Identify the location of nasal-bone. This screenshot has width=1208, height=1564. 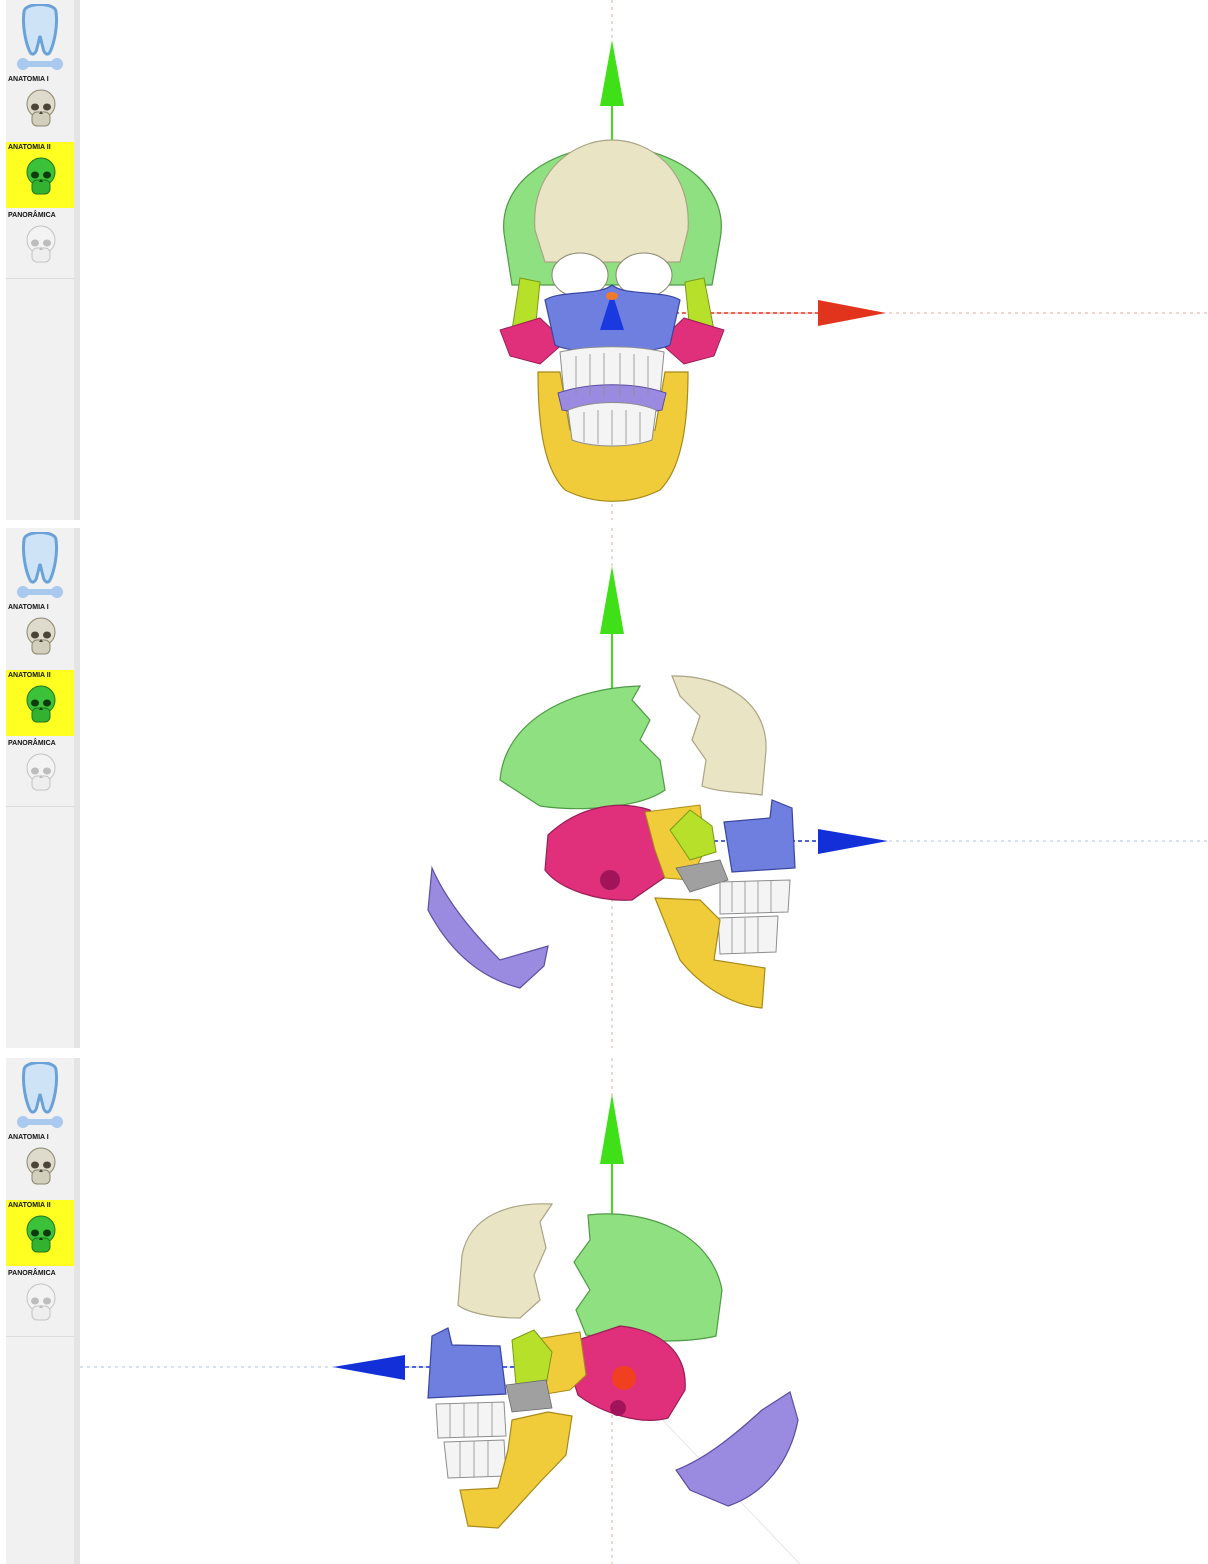
(612, 296).